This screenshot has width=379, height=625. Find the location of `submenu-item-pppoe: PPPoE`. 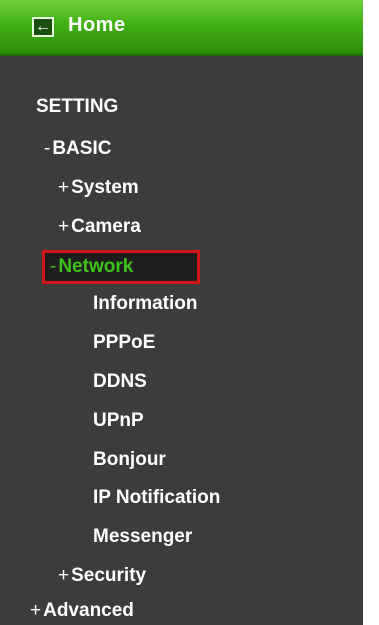

submenu-item-pppoe: PPPoE is located at coordinates (124, 343).